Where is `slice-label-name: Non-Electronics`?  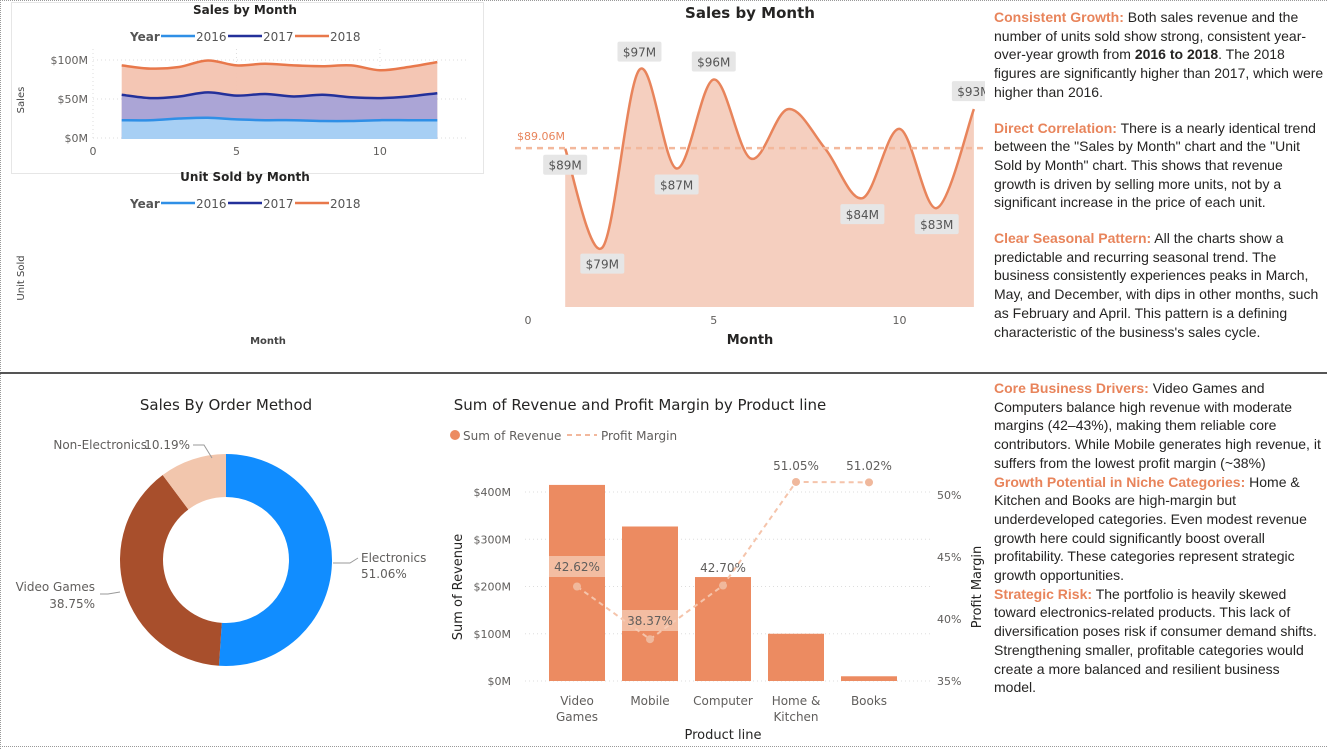 slice-label-name: Non-Electronics is located at coordinates (100, 445).